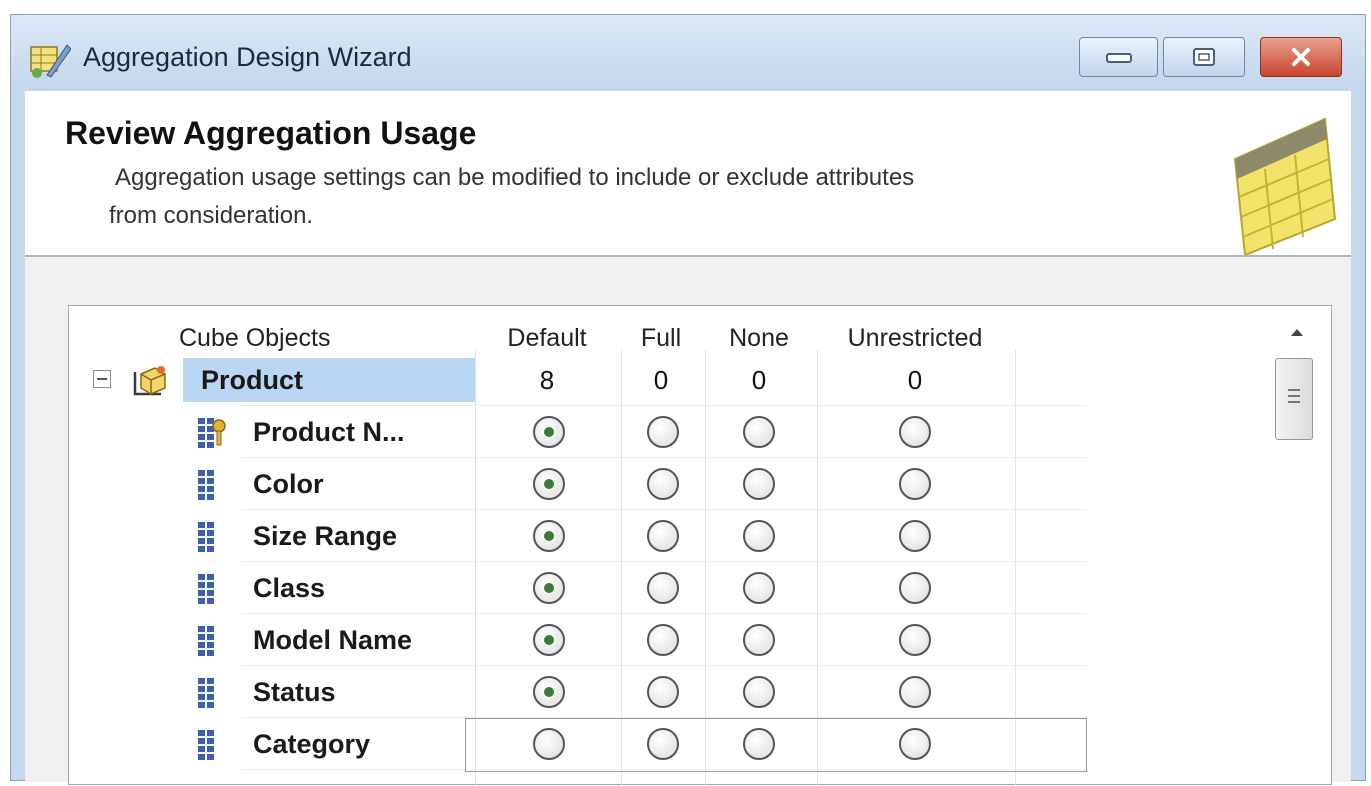  Describe the element at coordinates (363, 640) in the screenshot. I see `attribute-name: Model Name` at that location.